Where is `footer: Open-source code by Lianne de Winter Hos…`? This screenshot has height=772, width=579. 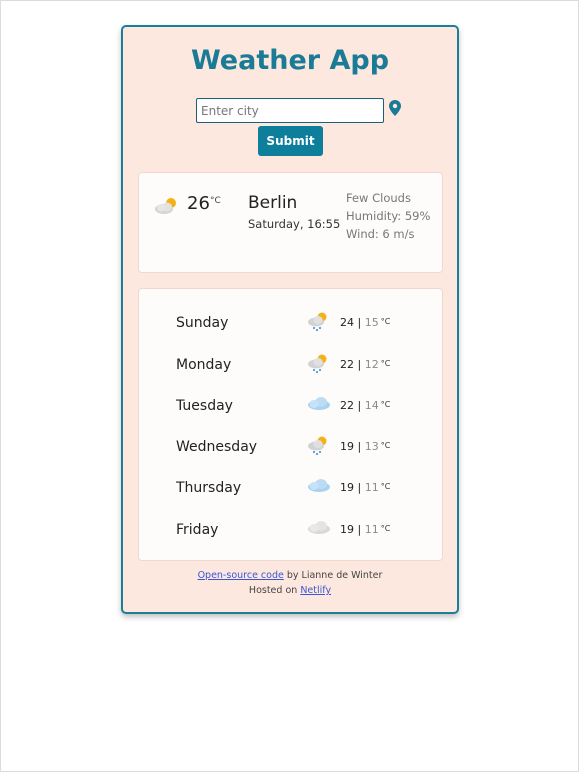
footer: Open-source code by Lianne de Winter Hos… is located at coordinates (290, 583).